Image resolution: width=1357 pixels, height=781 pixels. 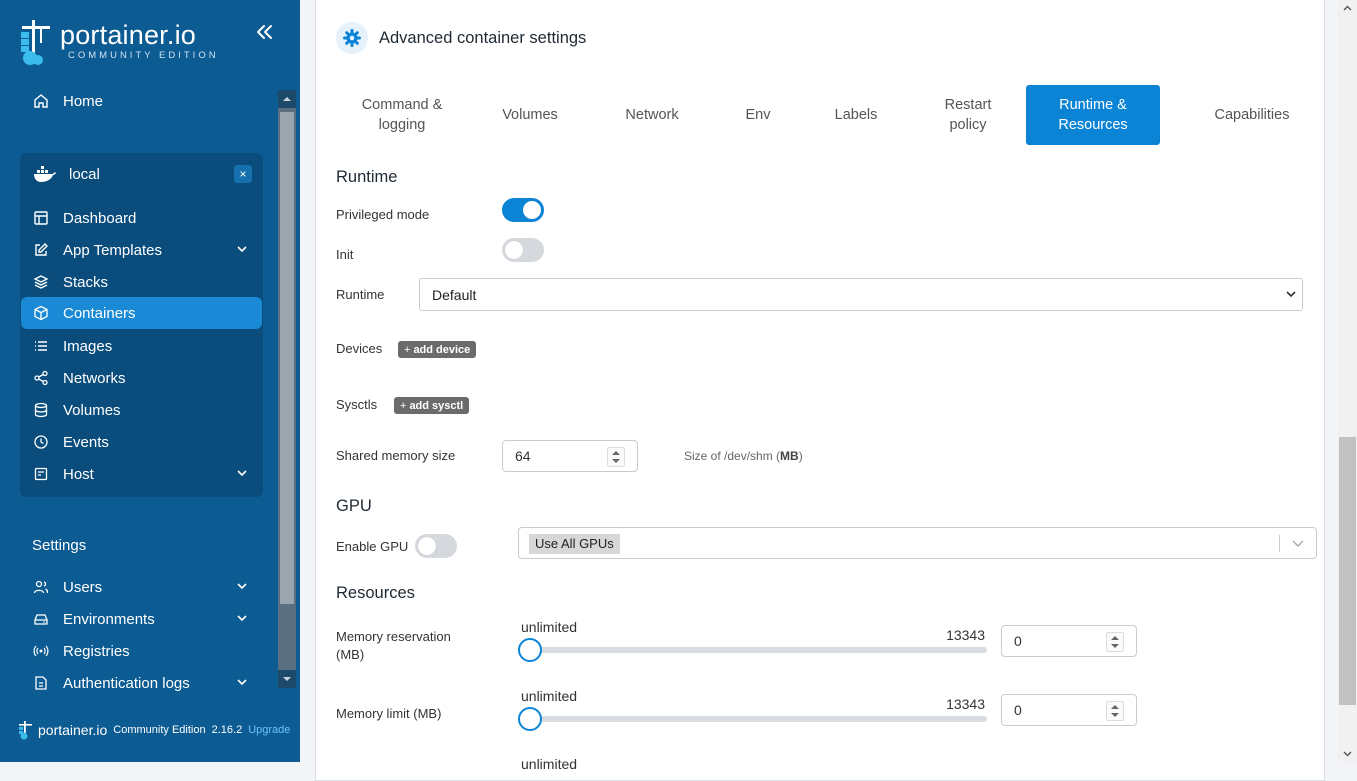 What do you see at coordinates (1347, 753) in the screenshot?
I see `scroll-down-arrow-icon` at bounding box center [1347, 753].